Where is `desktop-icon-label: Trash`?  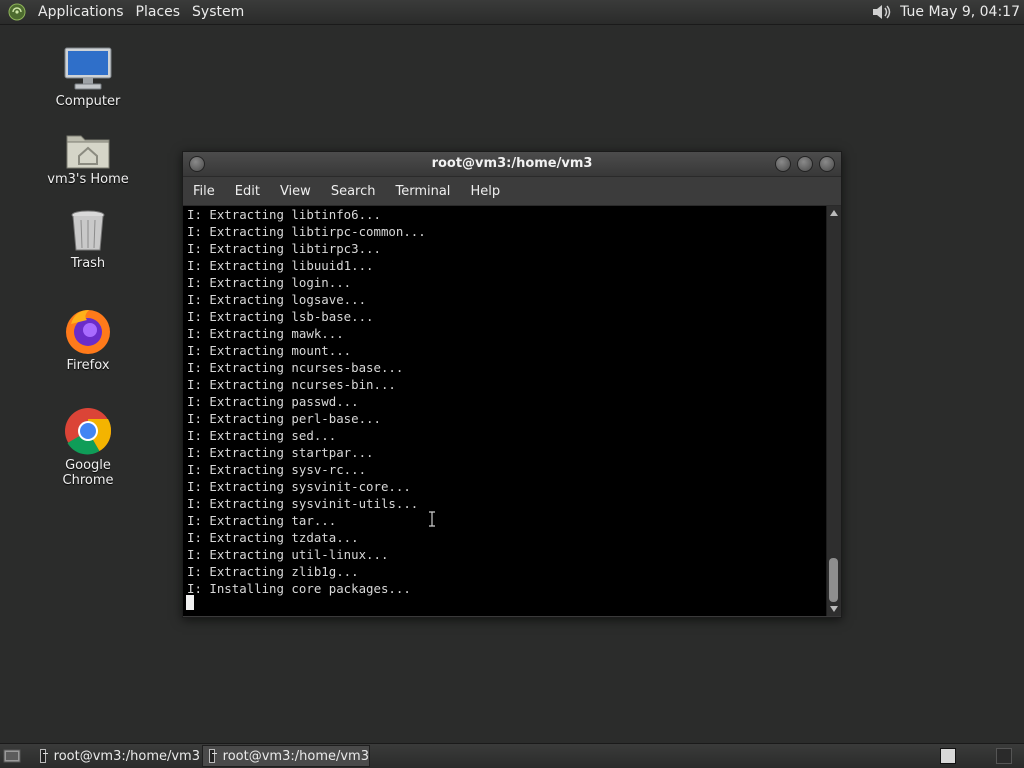 desktop-icon-label: Trash is located at coordinates (88, 263).